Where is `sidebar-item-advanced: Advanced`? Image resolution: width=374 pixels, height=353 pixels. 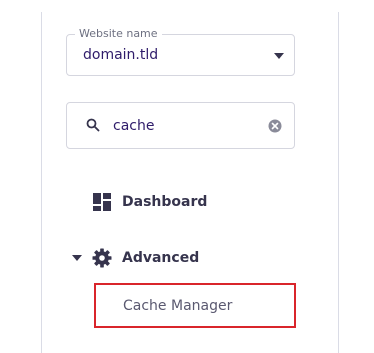
sidebar-item-advanced: Advanced is located at coordinates (135, 258).